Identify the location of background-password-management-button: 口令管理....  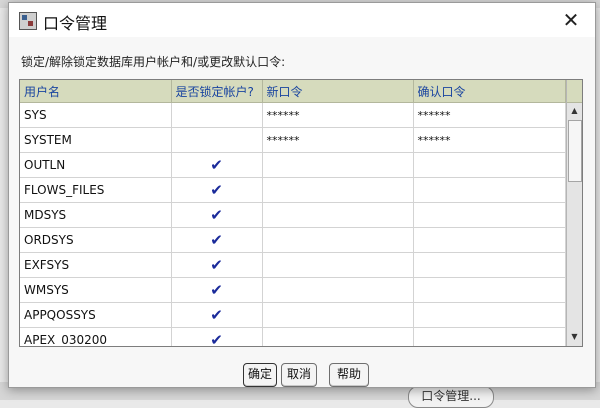
(451, 397).